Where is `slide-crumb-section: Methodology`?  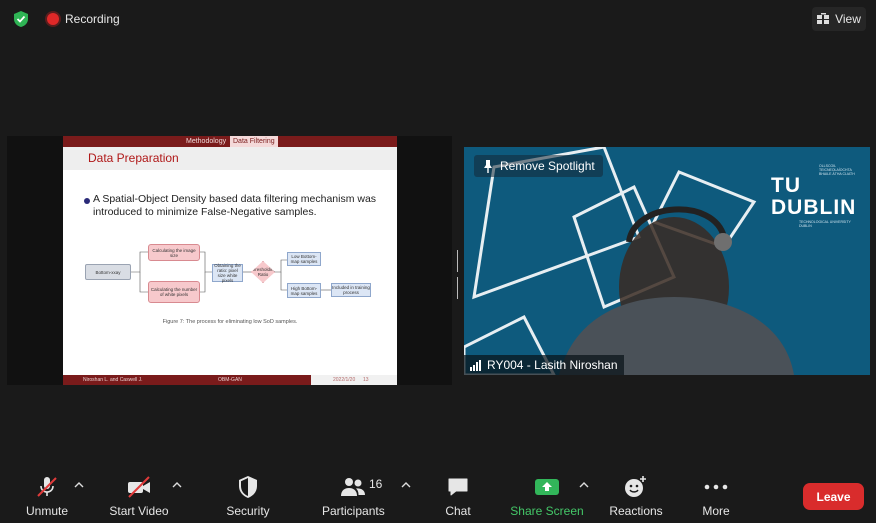
slide-crumb-section: Methodology is located at coordinates (206, 141).